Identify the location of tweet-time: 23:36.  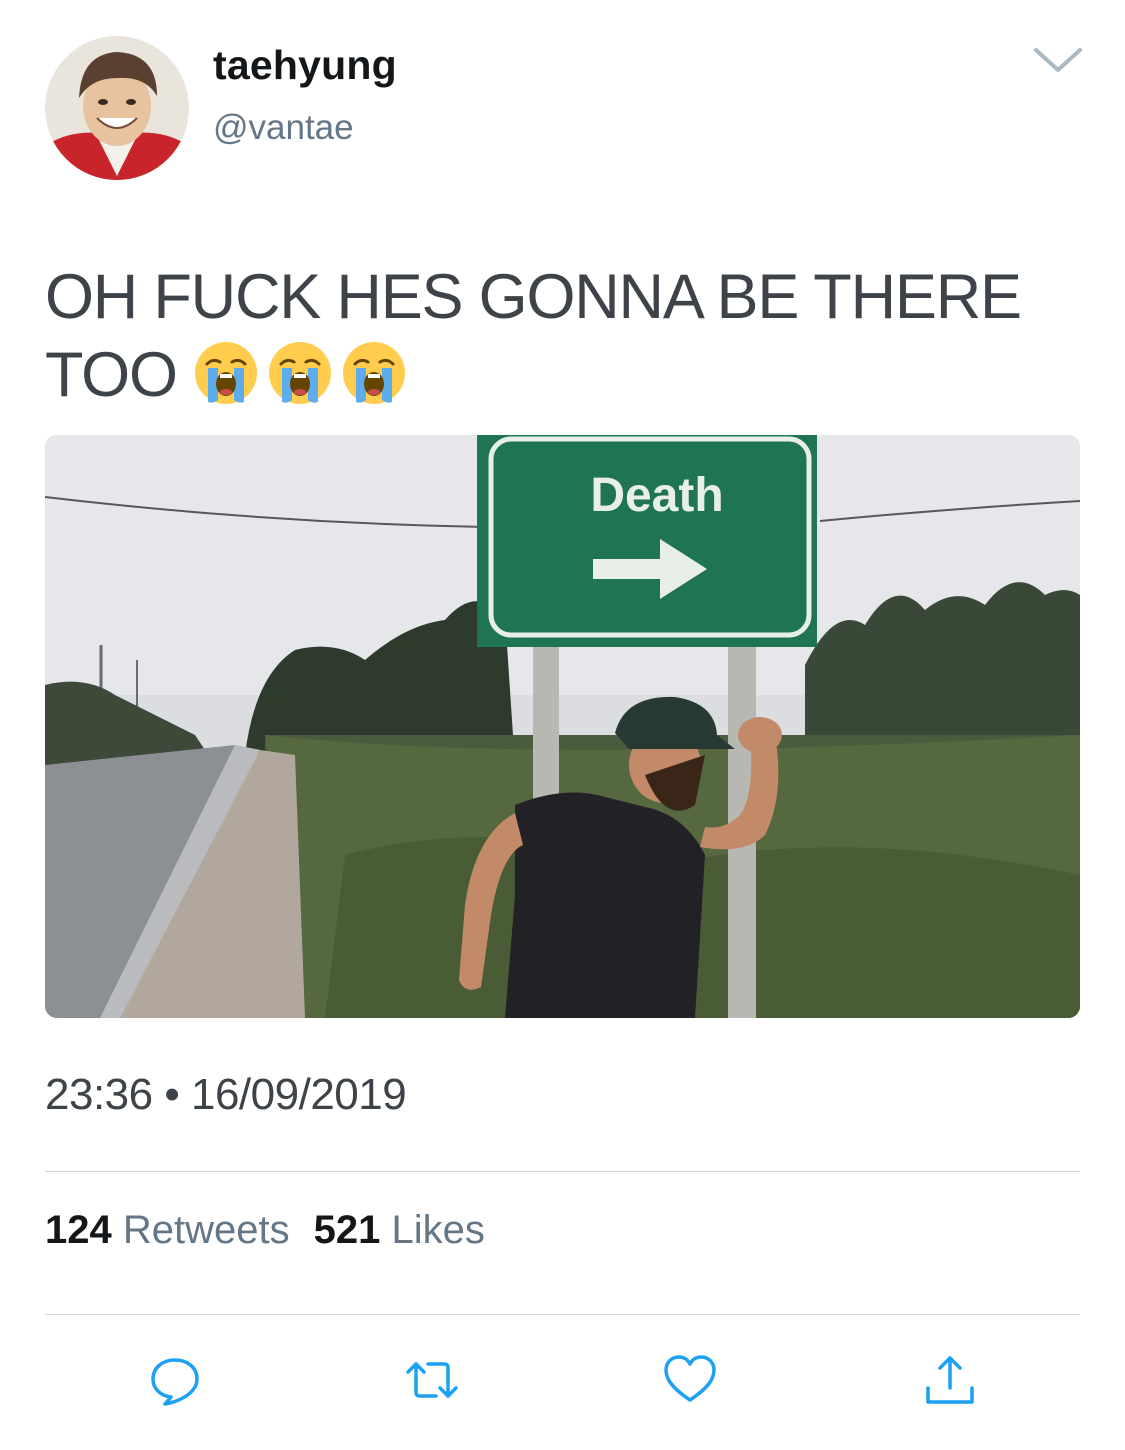
(99, 1094).